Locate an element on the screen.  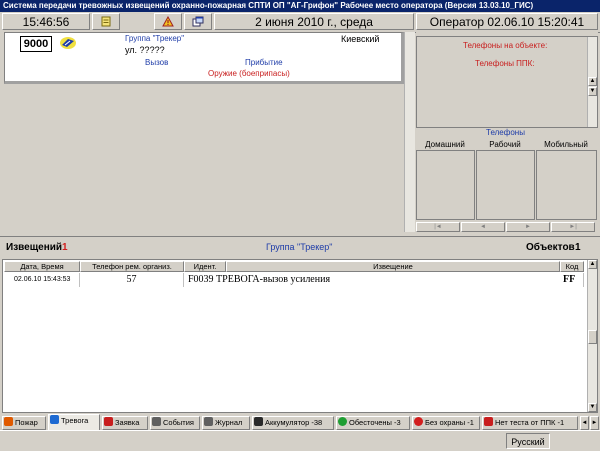
tab-events: События is located at coordinates (175, 423).